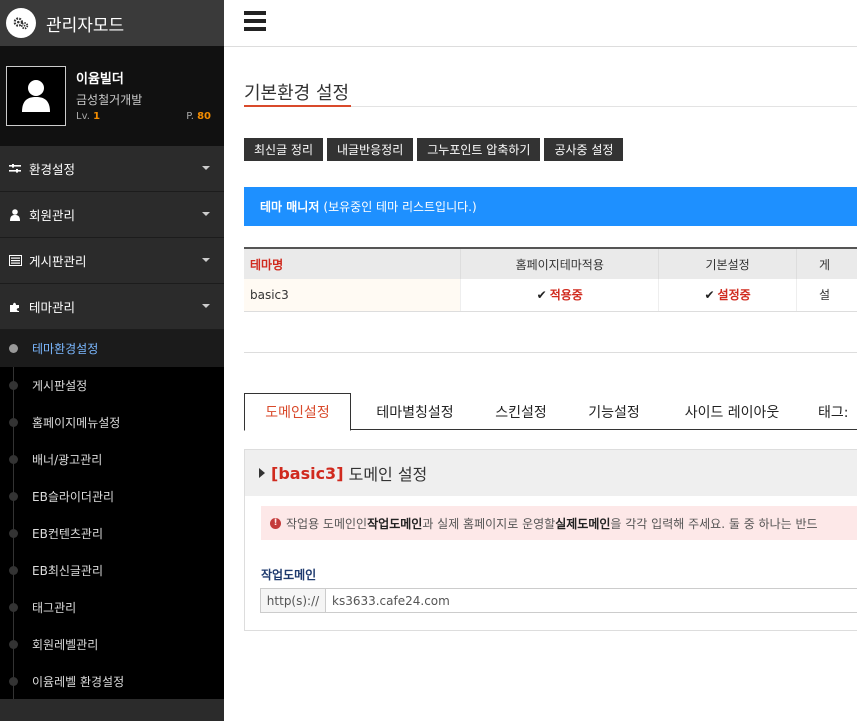 This screenshot has width=857, height=721. I want to click on profile-card: 이윰빌더 금성철거개발 Lv. 1 P. 80, so click(112, 96).